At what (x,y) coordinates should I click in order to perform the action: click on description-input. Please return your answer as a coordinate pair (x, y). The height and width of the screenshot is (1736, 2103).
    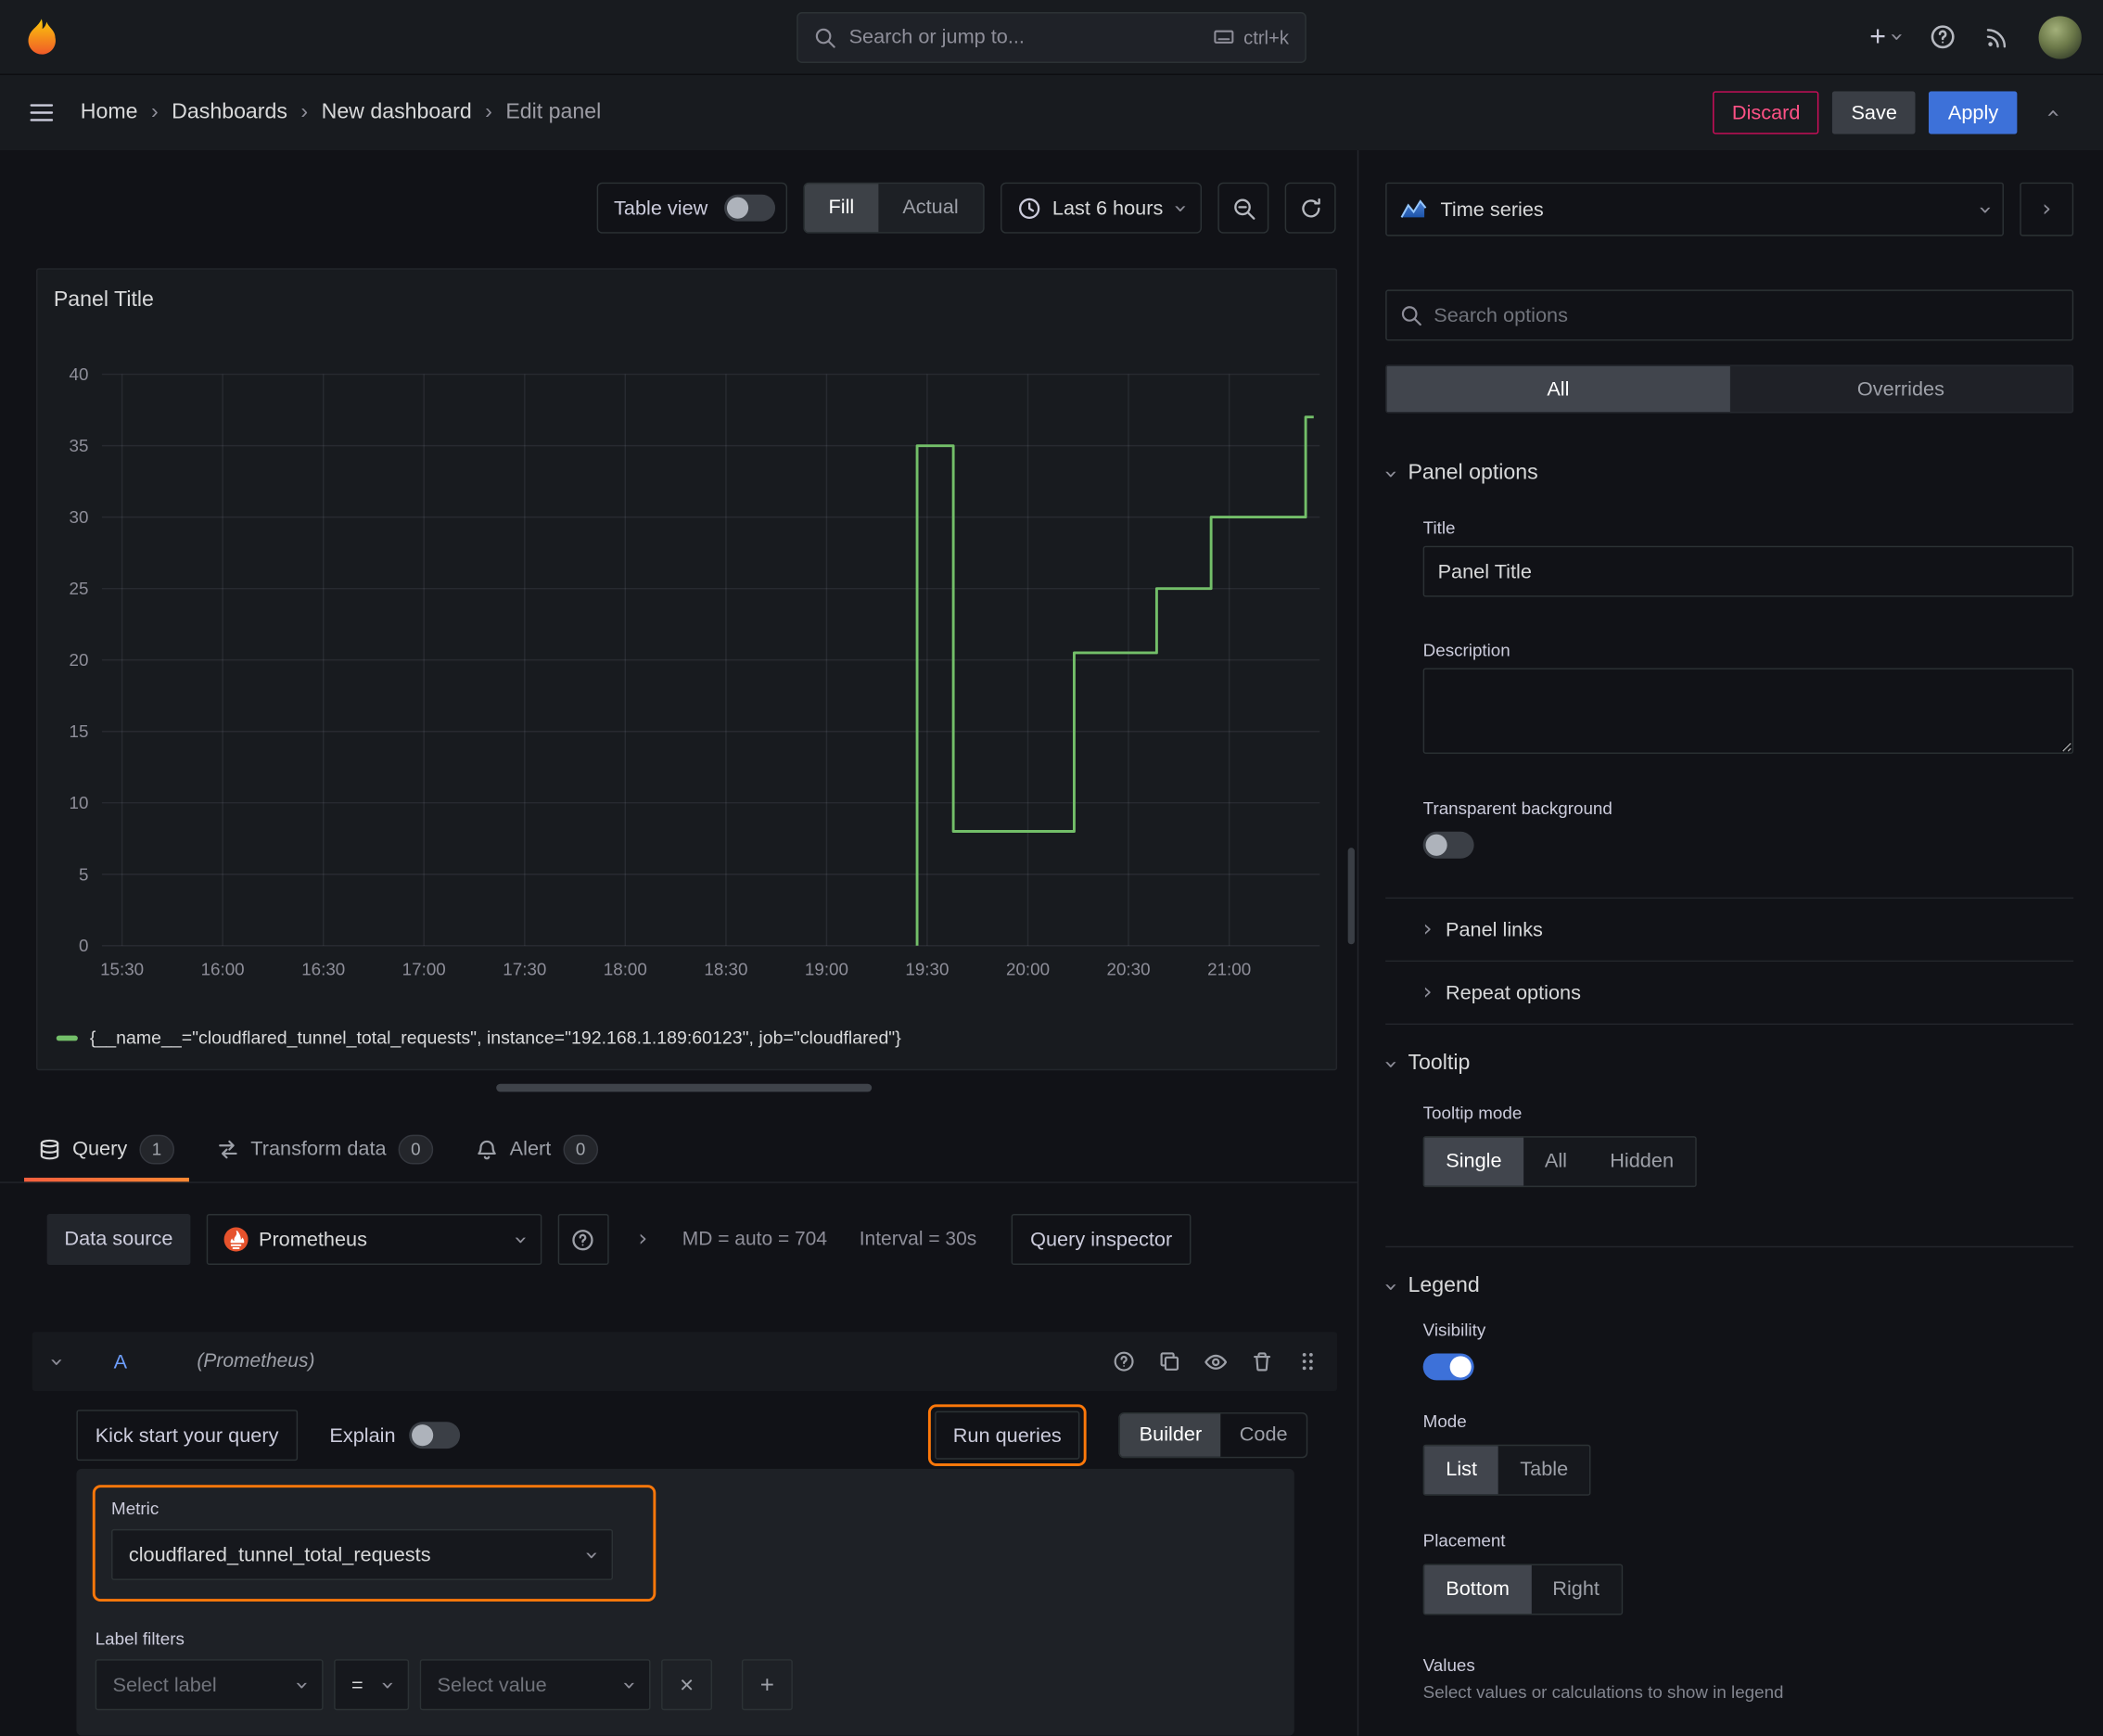
    Looking at the image, I should click on (1748, 711).